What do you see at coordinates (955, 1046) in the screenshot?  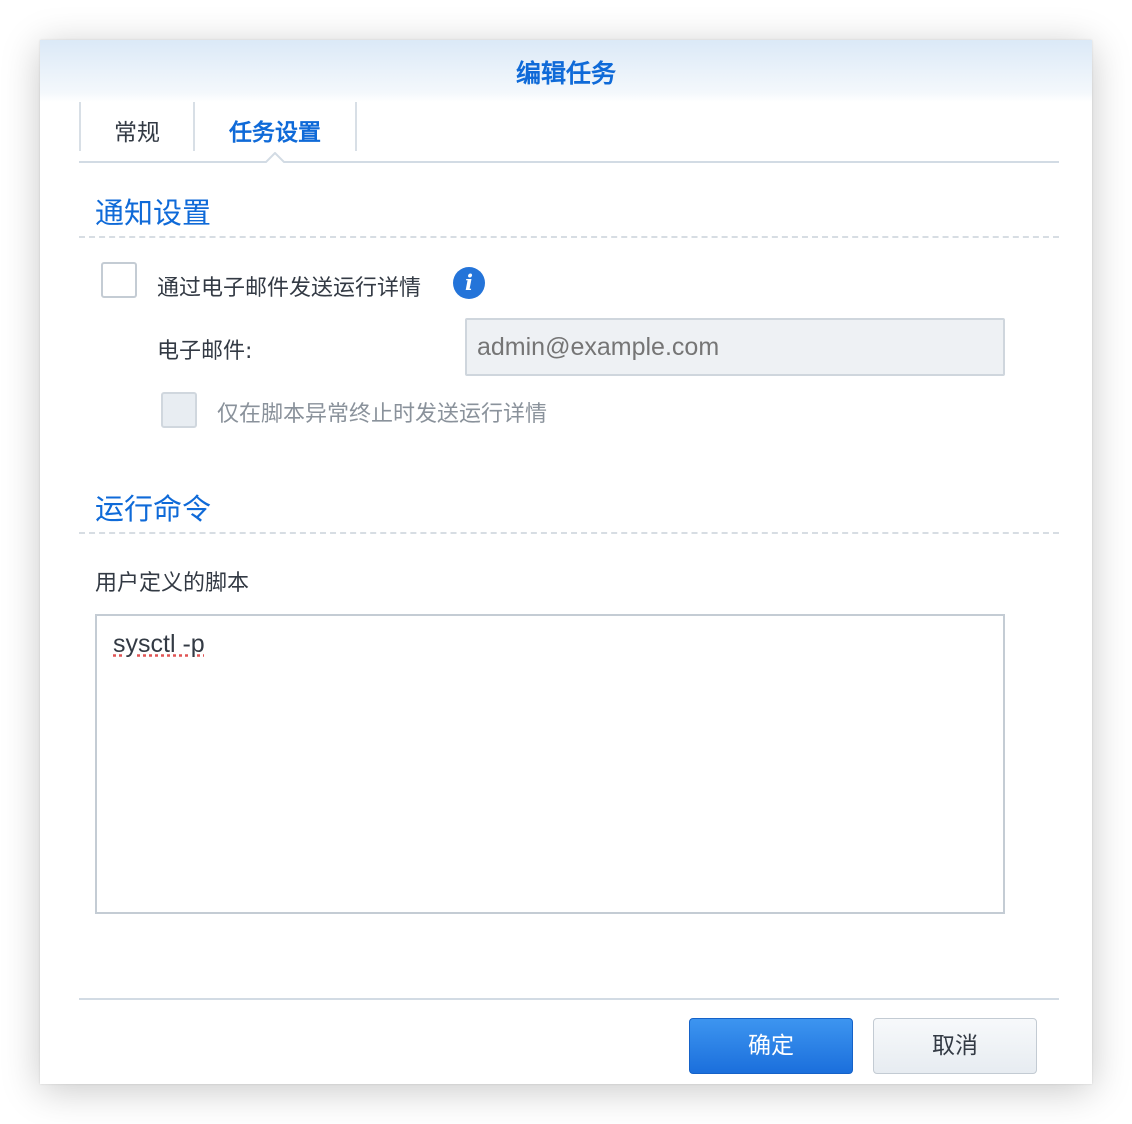 I see `cancel-button: 取消` at bounding box center [955, 1046].